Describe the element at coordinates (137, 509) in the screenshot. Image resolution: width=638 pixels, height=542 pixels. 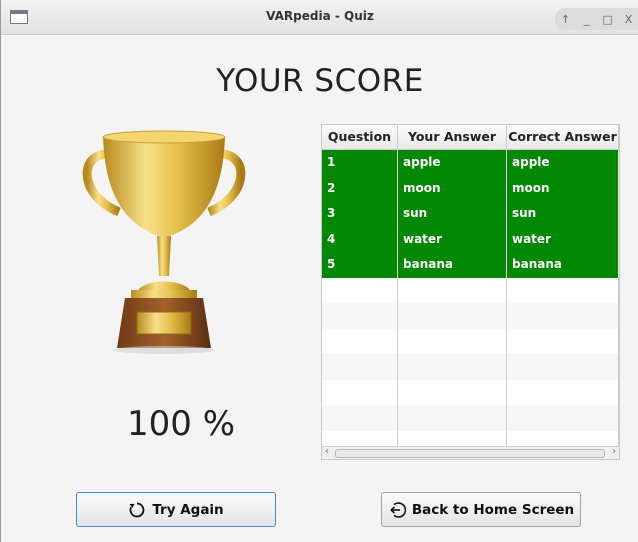
I see `refresh-icon` at that location.